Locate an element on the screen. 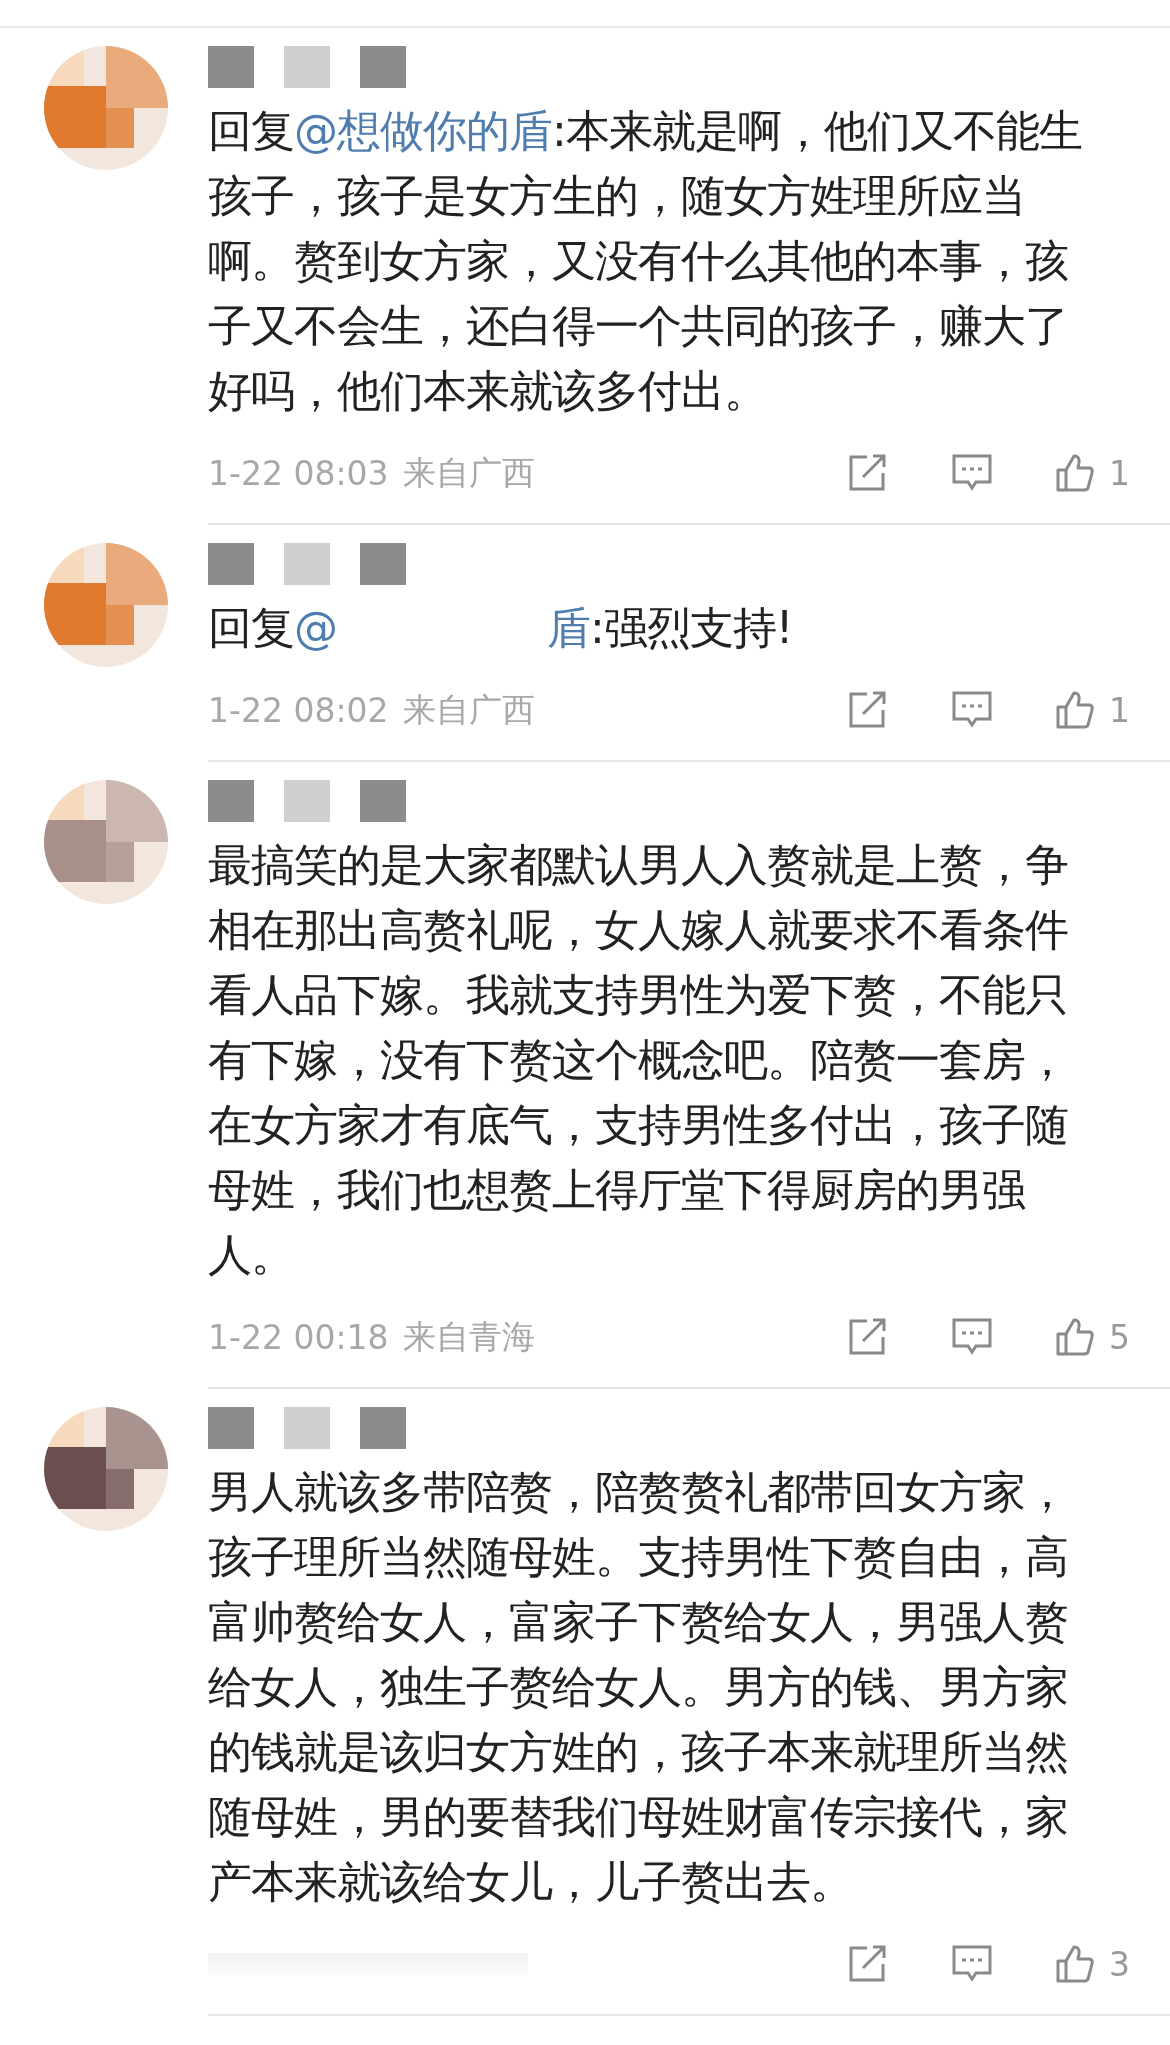  like-count: 3 is located at coordinates (1119, 1964).